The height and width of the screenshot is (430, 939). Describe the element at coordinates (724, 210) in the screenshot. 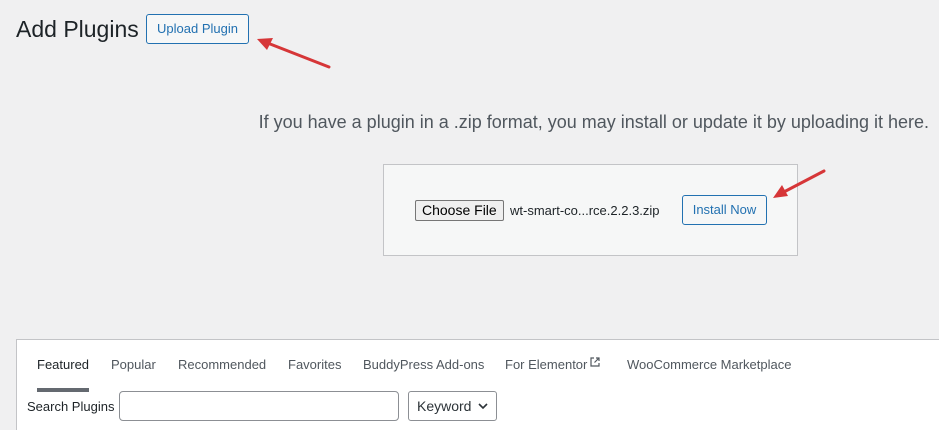

I see `install-now-button: Install Now` at that location.